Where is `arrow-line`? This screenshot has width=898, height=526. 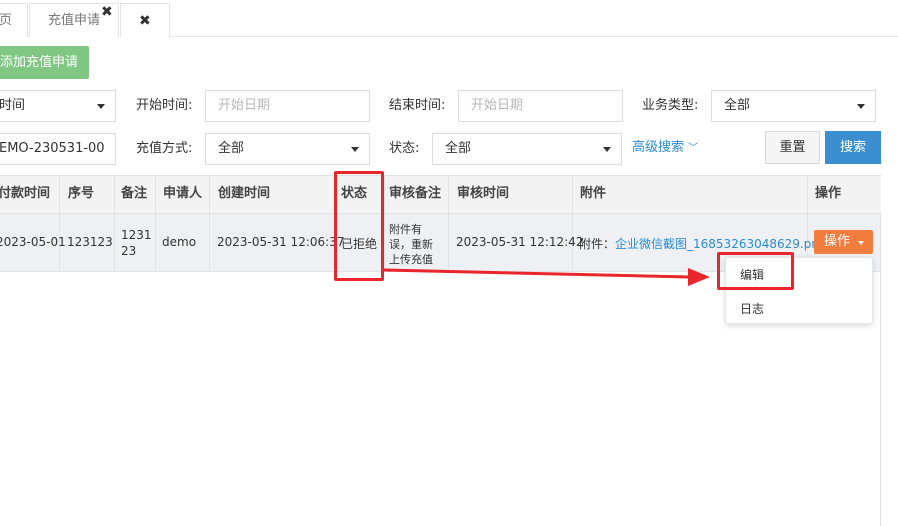 arrow-line is located at coordinates (537, 273).